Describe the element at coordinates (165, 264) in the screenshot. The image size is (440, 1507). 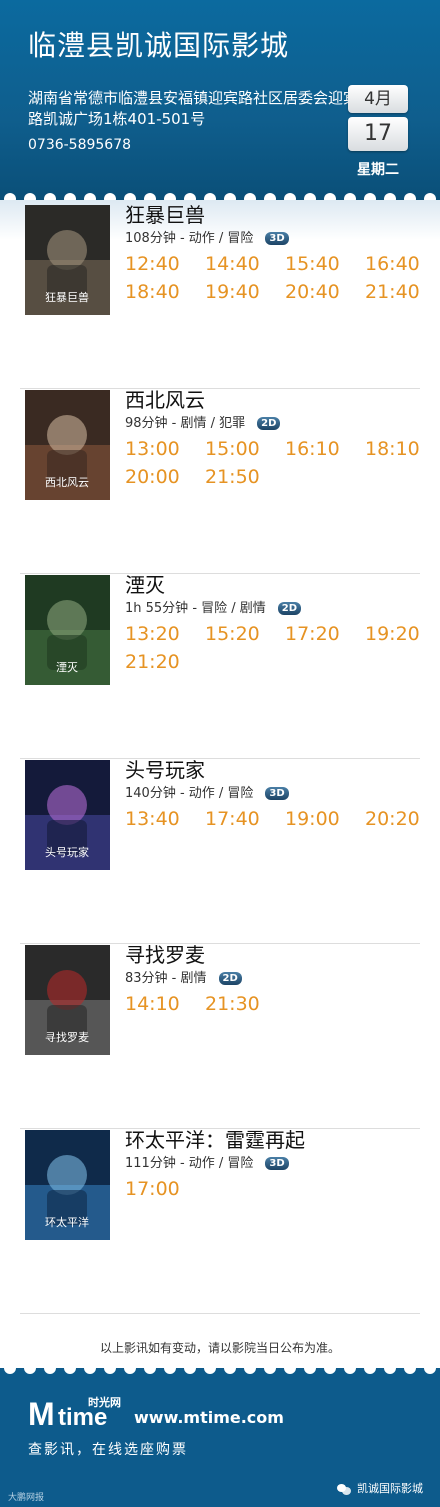
I see `showtime: 12:40` at that location.